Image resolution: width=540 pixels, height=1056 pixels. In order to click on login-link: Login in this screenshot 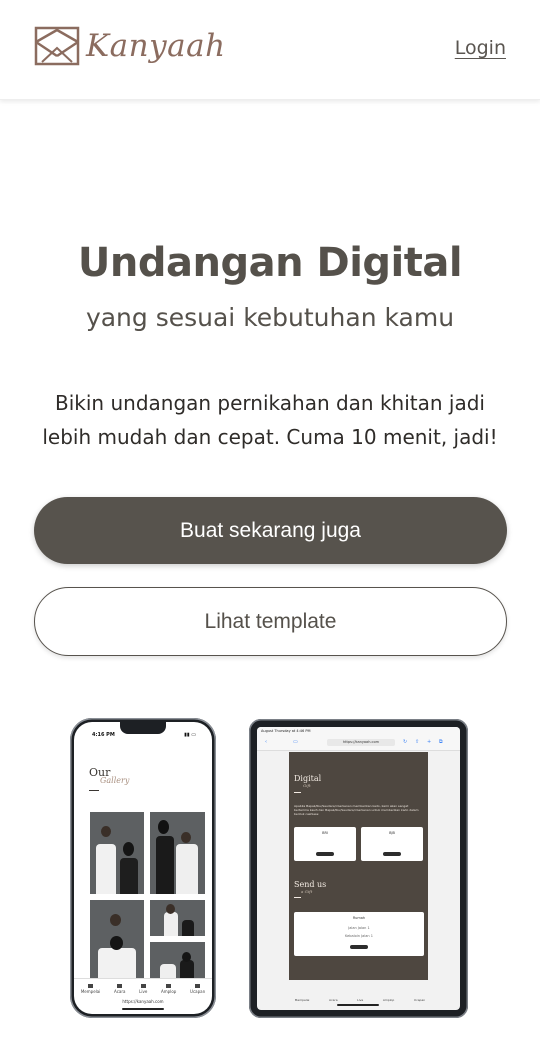, I will do `click(480, 48)`.